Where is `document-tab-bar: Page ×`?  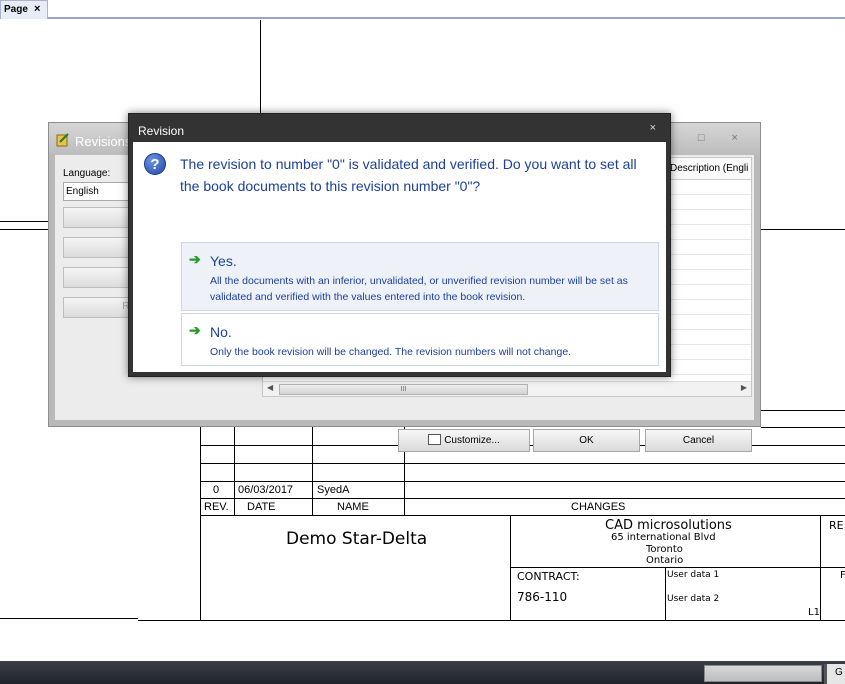 document-tab-bar: Page × is located at coordinates (422, 9).